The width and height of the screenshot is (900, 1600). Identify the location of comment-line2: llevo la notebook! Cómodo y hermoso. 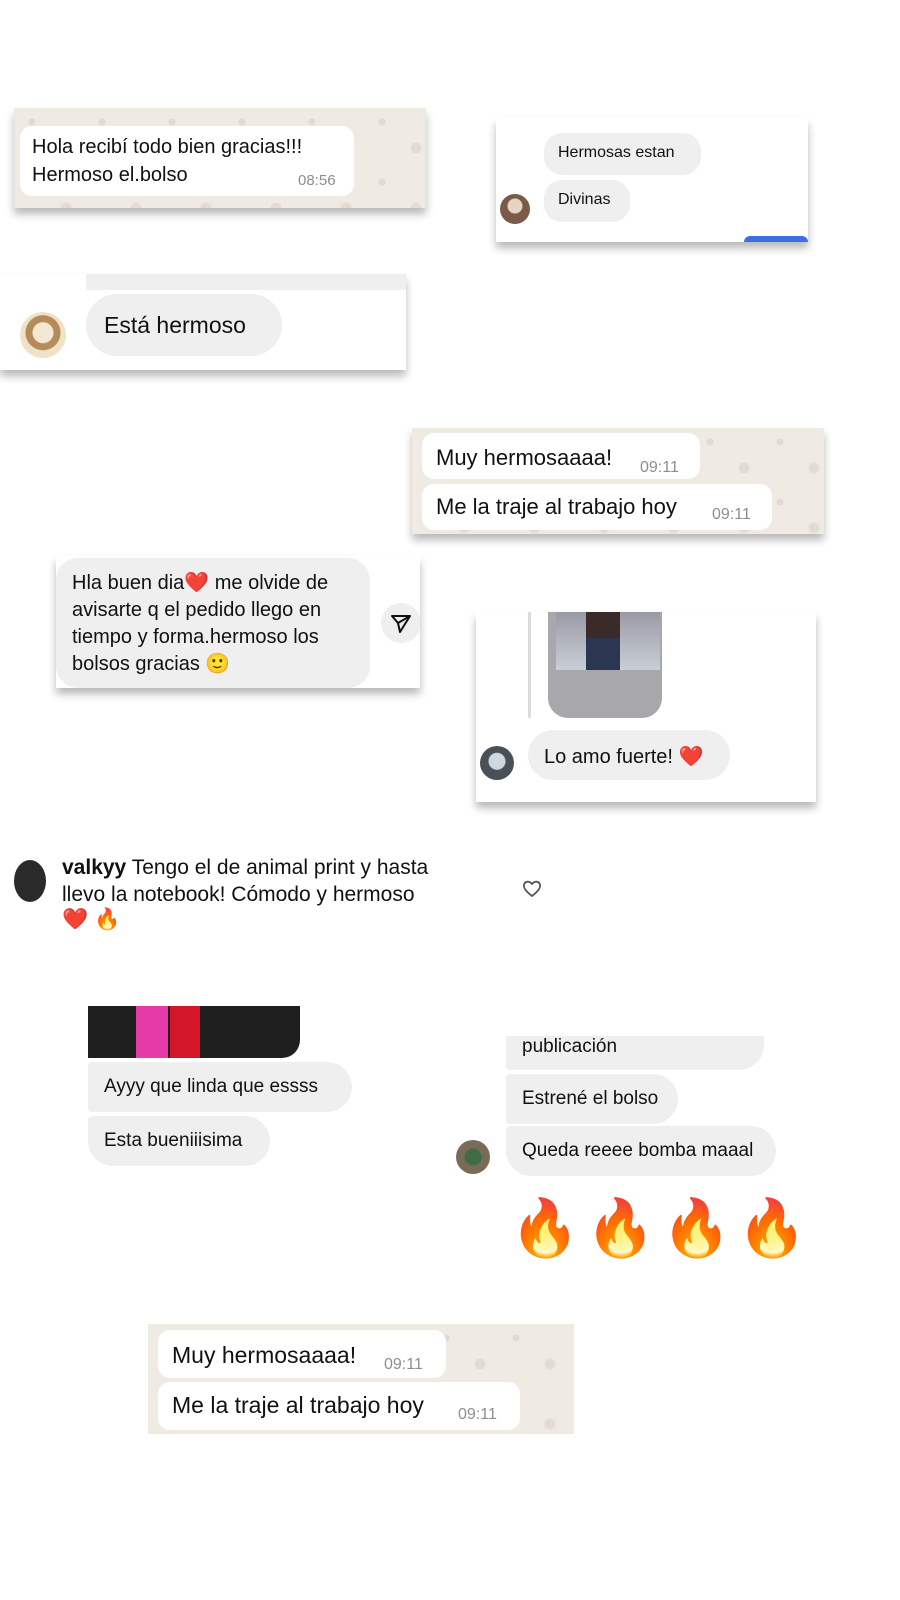
(238, 894).